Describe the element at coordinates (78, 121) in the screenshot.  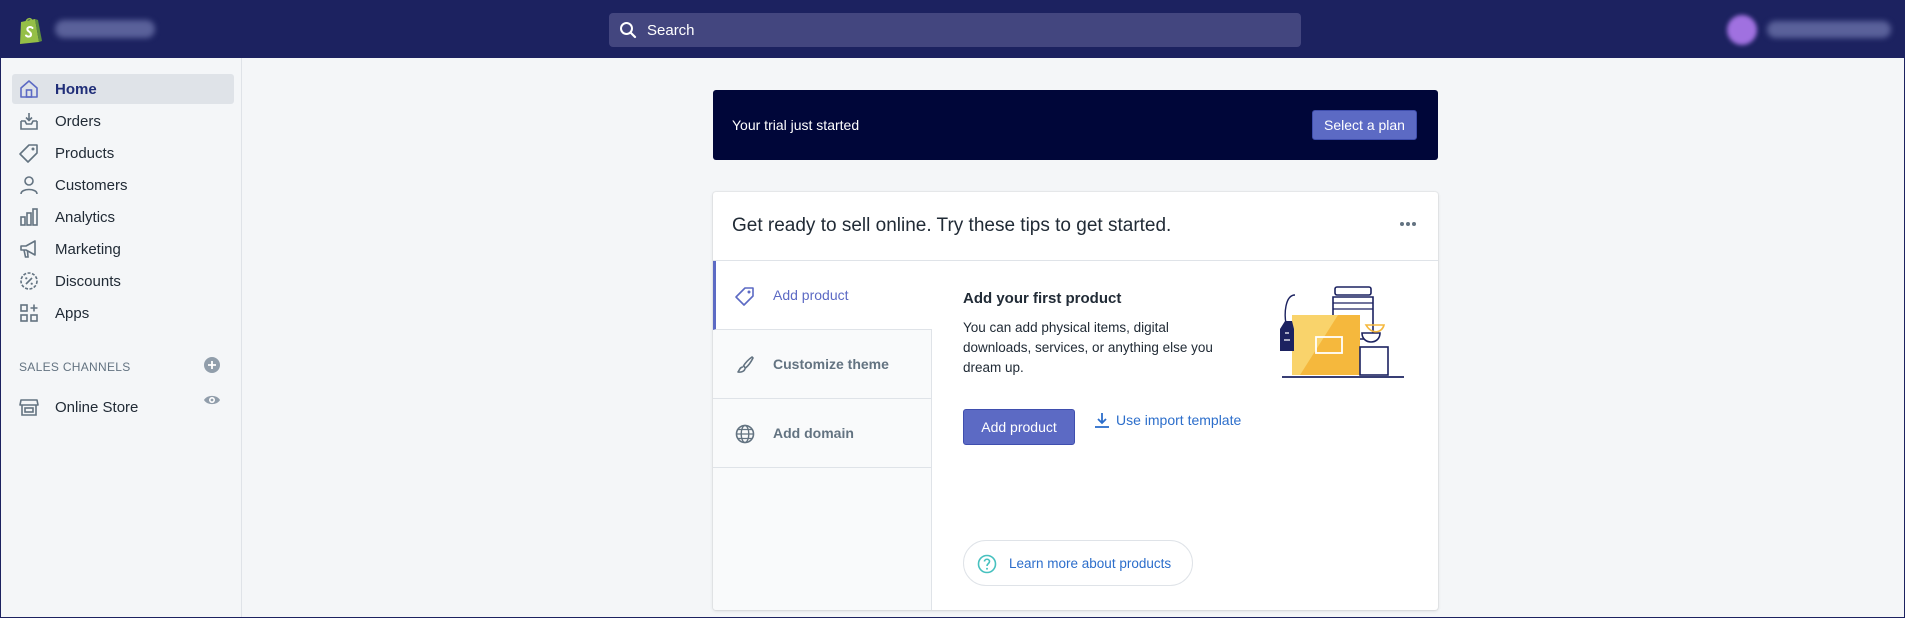
I see `sidebar-item-label: Orders` at that location.